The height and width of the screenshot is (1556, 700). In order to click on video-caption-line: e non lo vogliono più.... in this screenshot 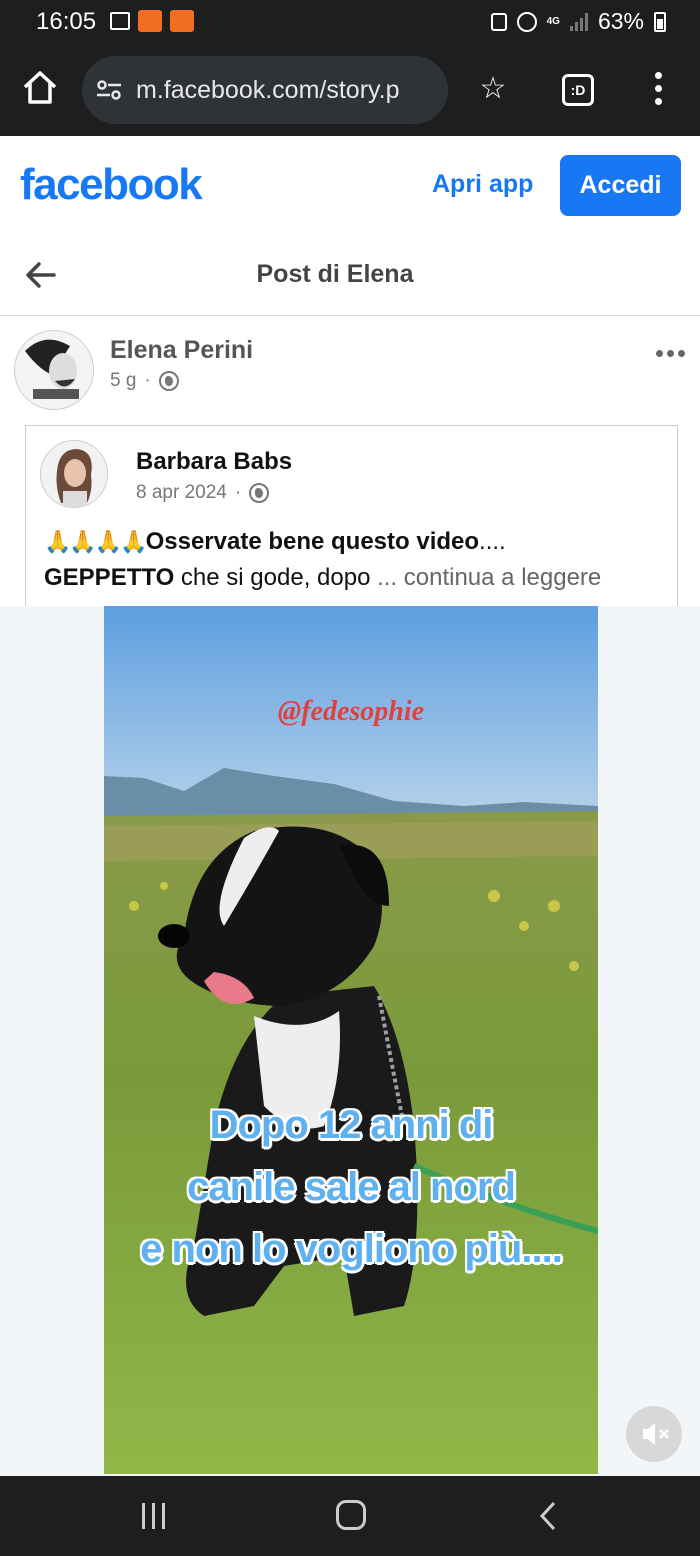, I will do `click(351, 1249)`.